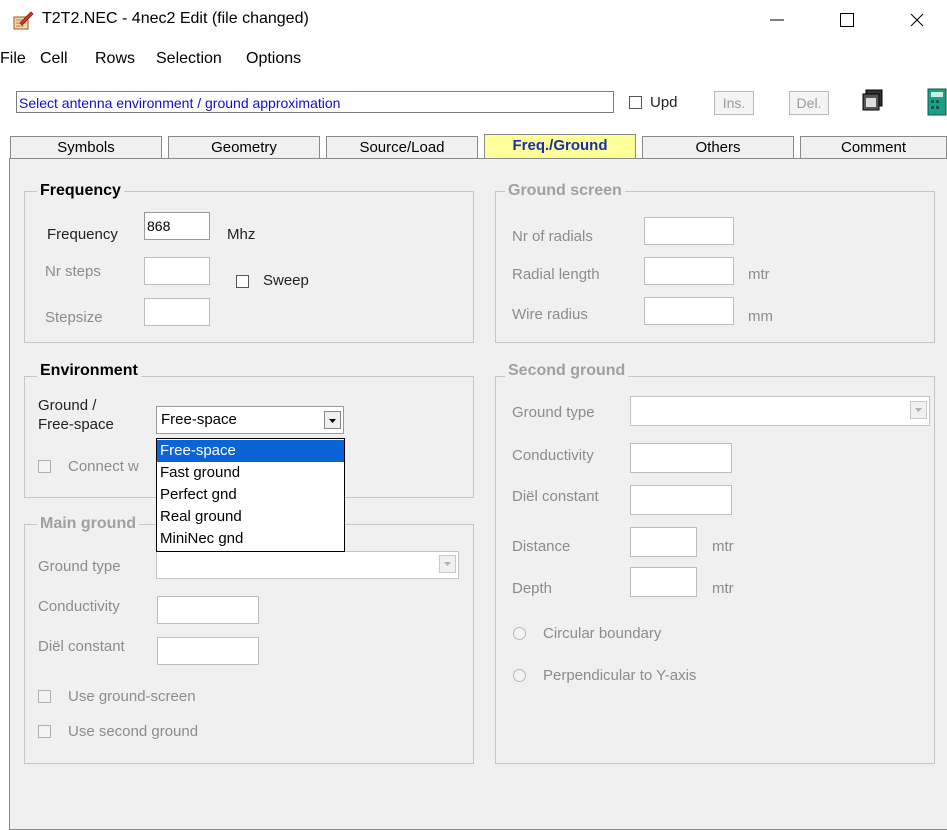 The height and width of the screenshot is (830, 947). What do you see at coordinates (23, 20) in the screenshot?
I see `edit-icon` at bounding box center [23, 20].